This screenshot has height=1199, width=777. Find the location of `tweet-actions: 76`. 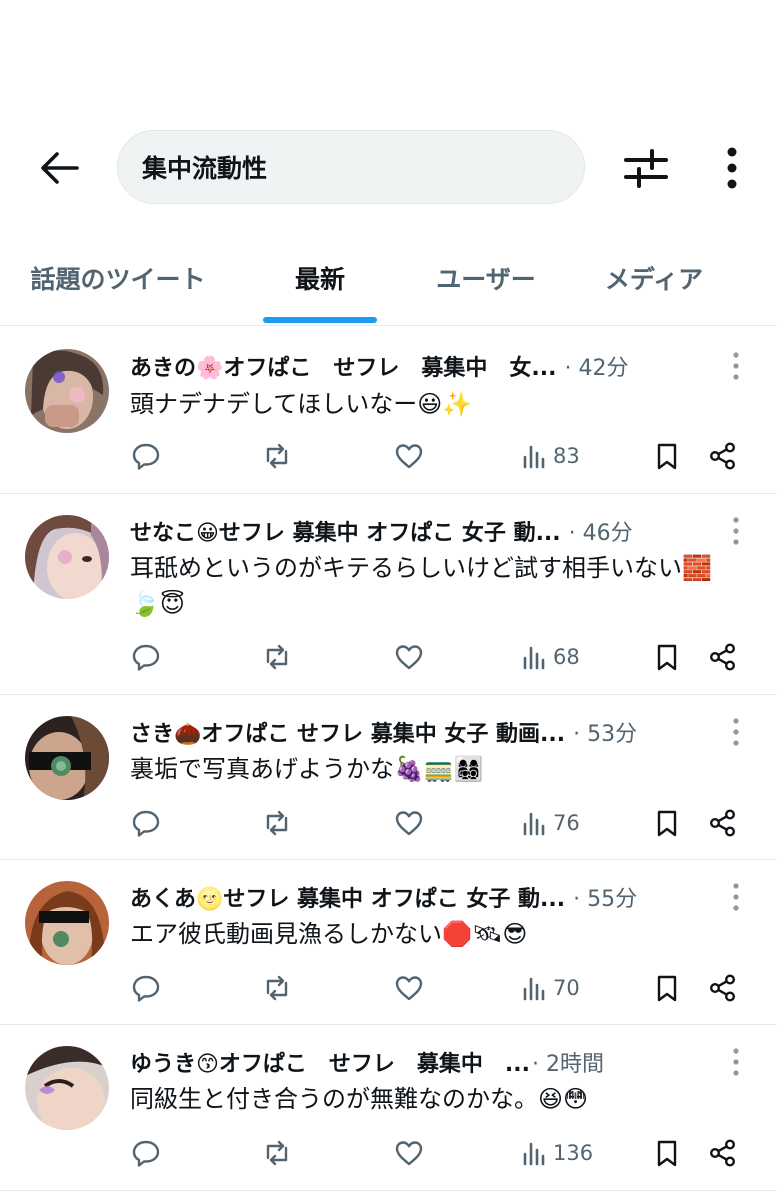

tweet-actions: 76 is located at coordinates (388, 823).